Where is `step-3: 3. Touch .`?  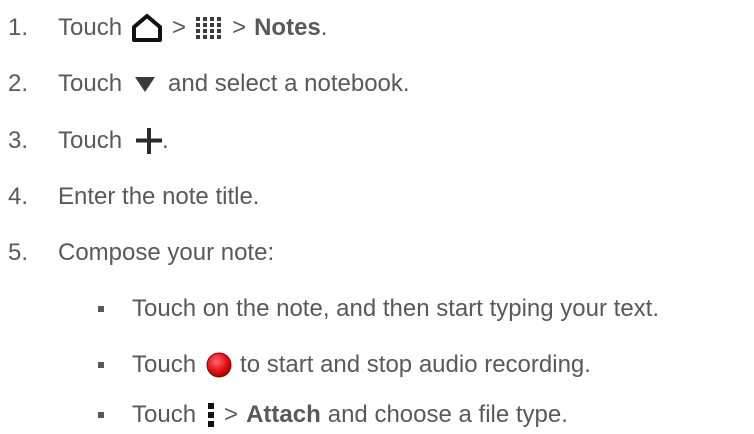
step-3: 3. Touch . is located at coordinates (84, 141).